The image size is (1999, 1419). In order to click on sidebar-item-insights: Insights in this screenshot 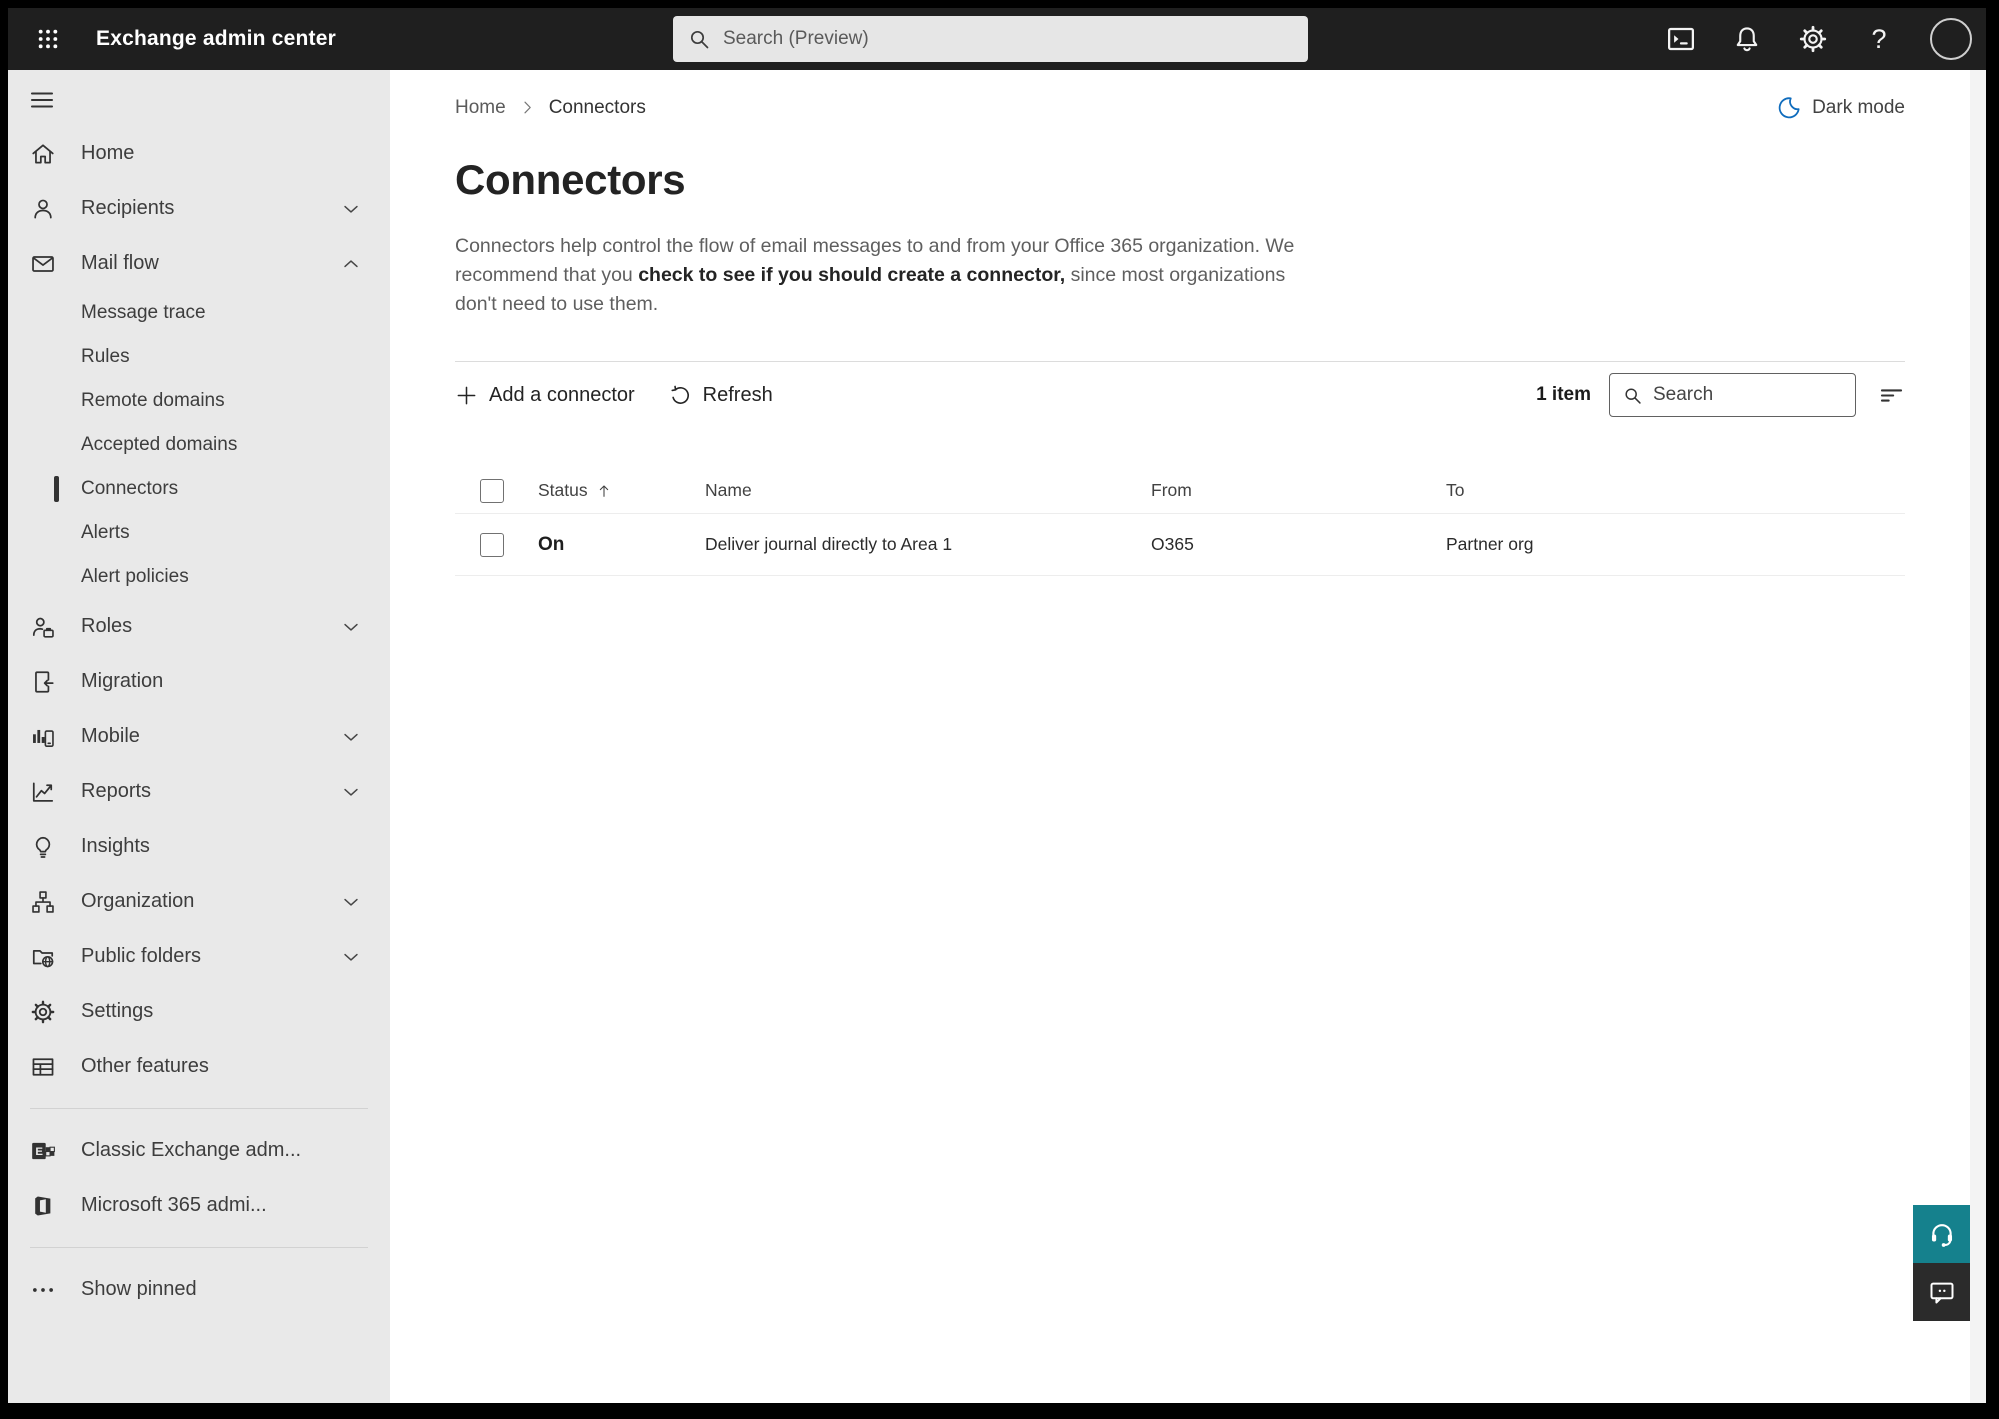, I will do `click(199, 846)`.